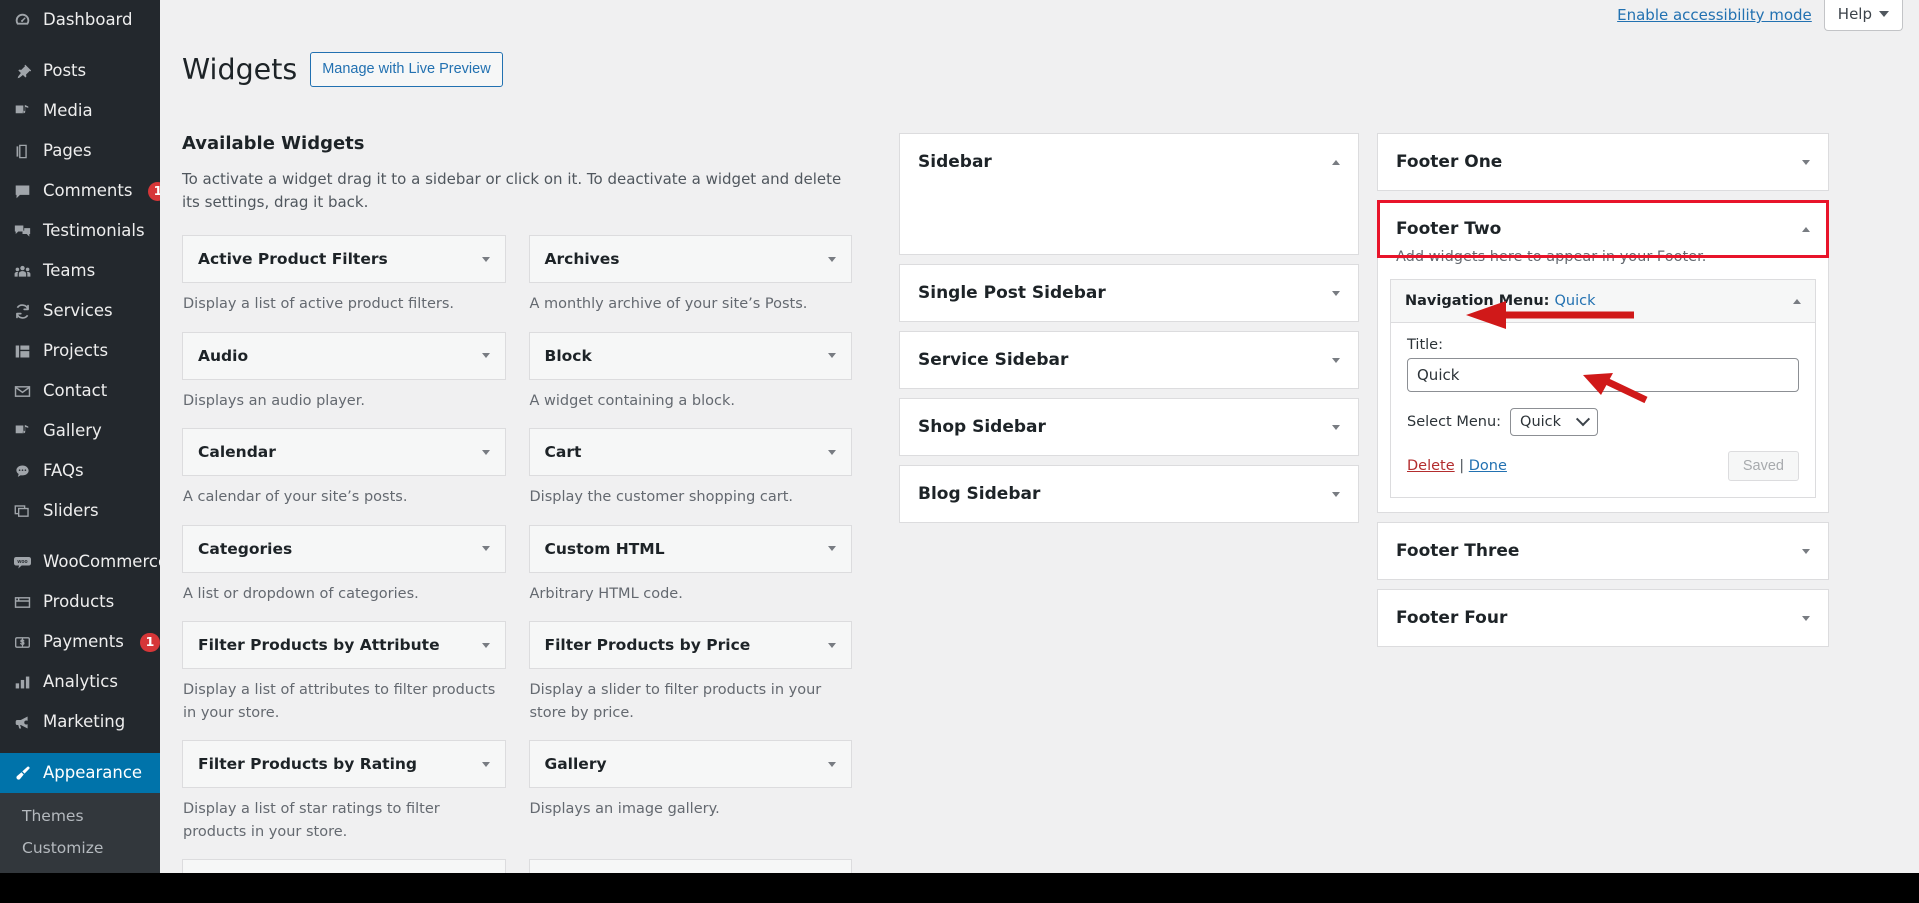 The height and width of the screenshot is (903, 1919). I want to click on sidebar-item-label: Teams, so click(69, 271).